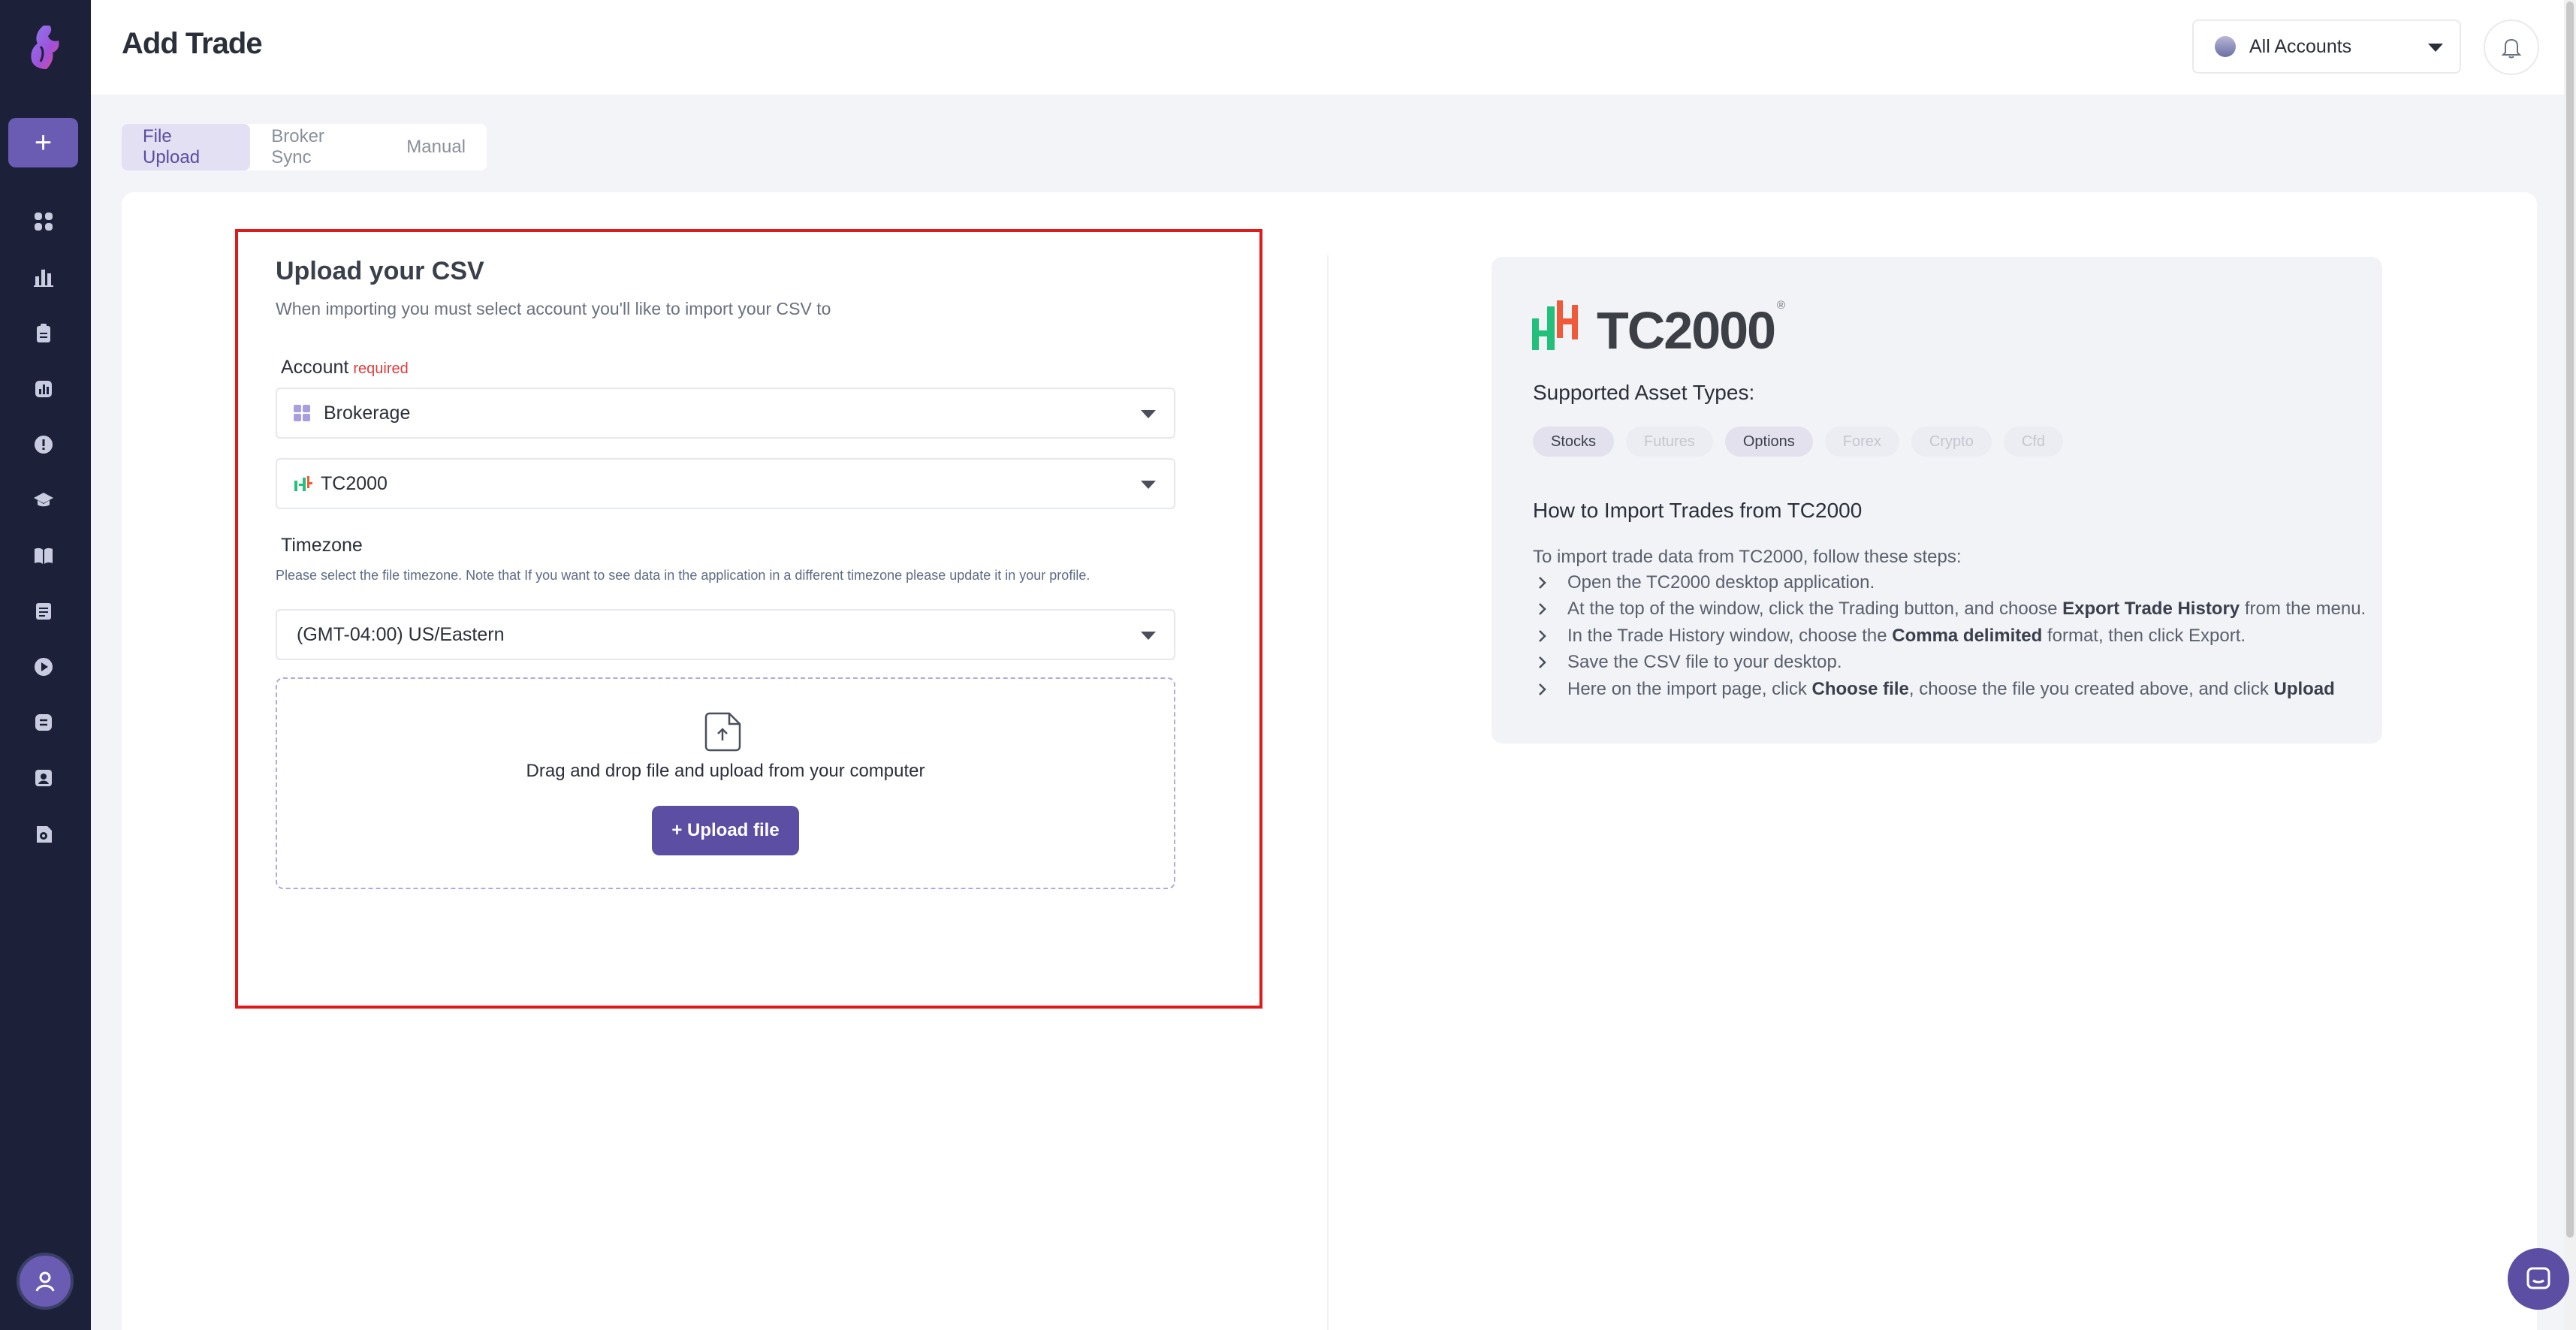  I want to click on bell-icon, so click(2511, 48).